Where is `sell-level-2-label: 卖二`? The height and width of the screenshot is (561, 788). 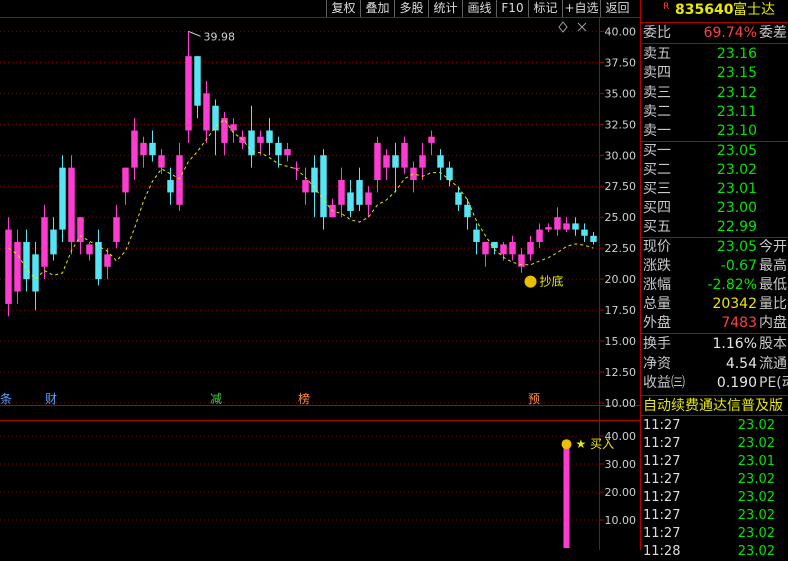
sell-level-2-label: 卖二 is located at coordinates (657, 111).